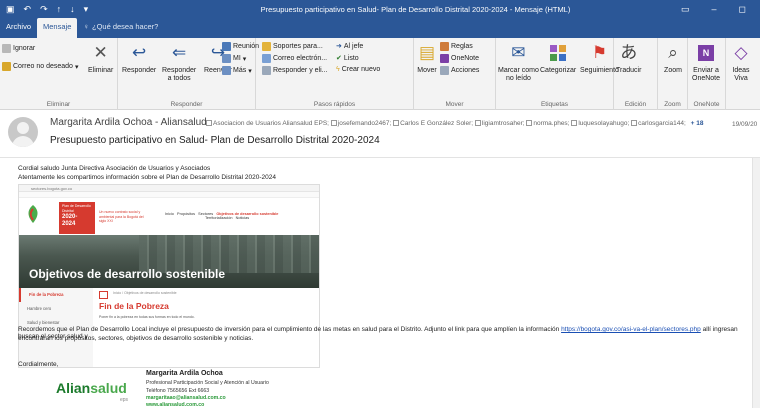  I want to click on group-onenote: N Enviar a OneNote OneNote, so click(707, 74).